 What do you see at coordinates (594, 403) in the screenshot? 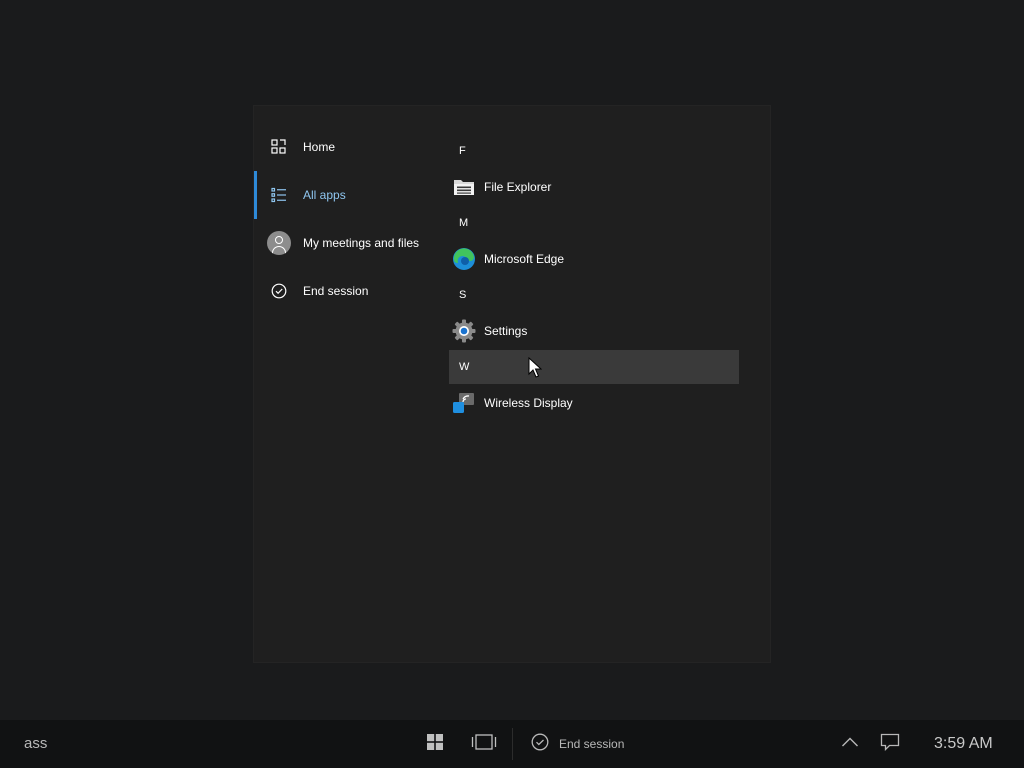
I see `app-item-wireless-display: Wireless Display` at bounding box center [594, 403].